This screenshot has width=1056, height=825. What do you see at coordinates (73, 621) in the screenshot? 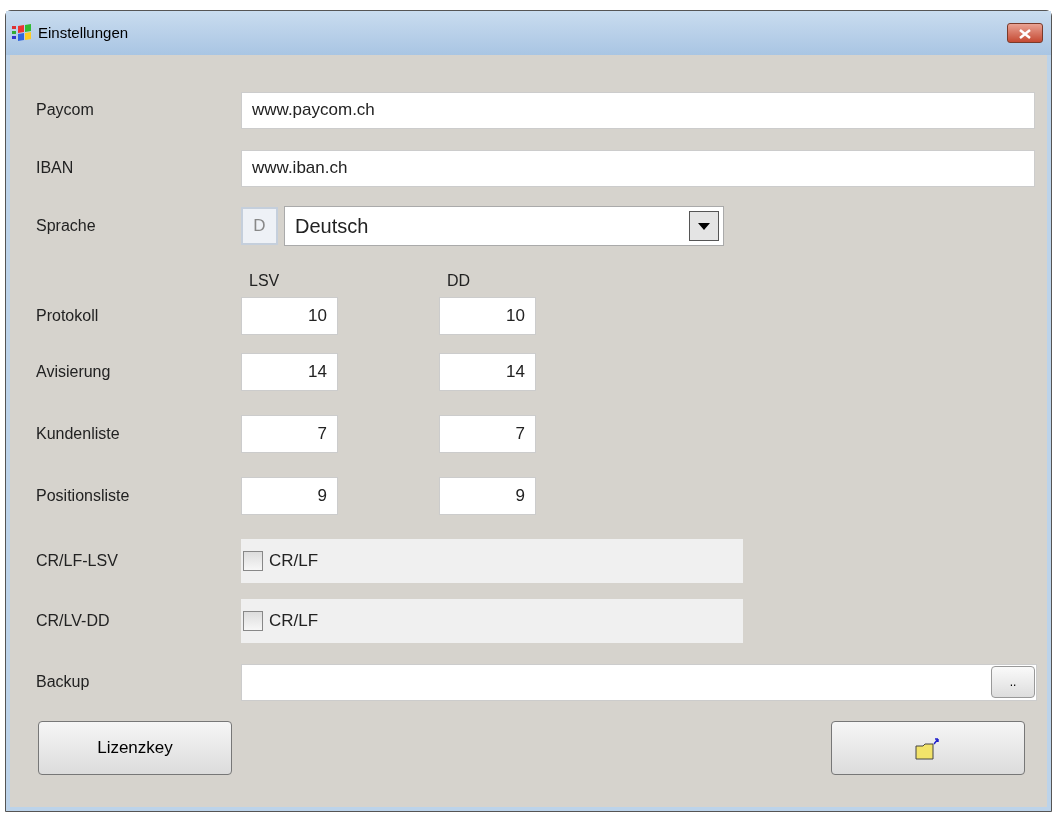
I see `field-label: CR/LV-DD` at bounding box center [73, 621].